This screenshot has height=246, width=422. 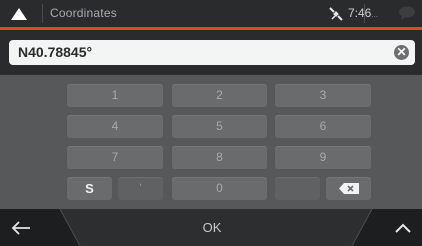 I want to click on clear-input-button: ✕, so click(x=401, y=52).